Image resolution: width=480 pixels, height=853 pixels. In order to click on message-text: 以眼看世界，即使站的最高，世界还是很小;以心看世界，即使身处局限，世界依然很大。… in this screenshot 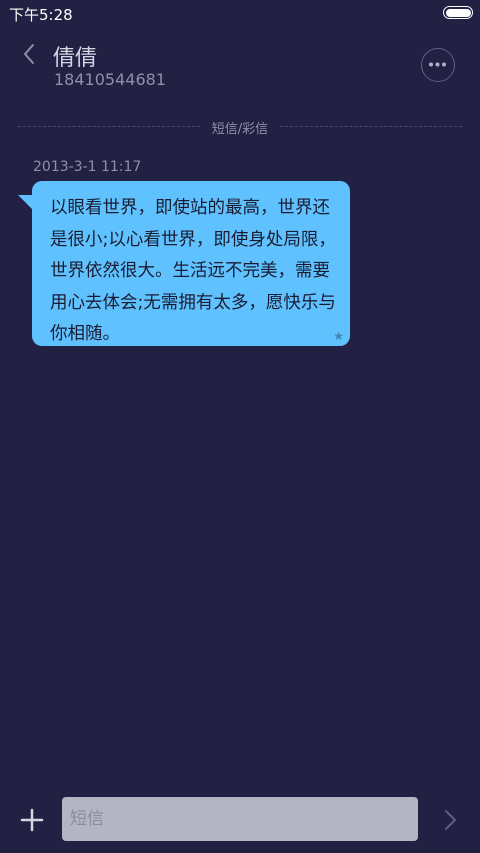, I will do `click(193, 271)`.